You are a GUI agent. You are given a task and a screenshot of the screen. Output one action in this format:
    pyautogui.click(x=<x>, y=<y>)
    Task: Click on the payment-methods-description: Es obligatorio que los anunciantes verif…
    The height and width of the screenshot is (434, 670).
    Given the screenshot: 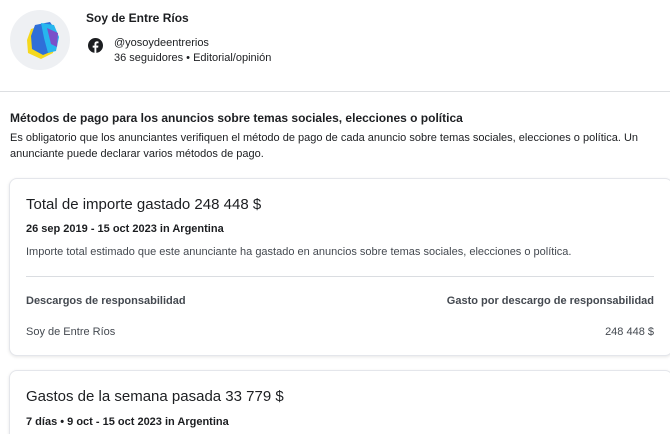 What is the action you would take?
    pyautogui.click(x=324, y=146)
    